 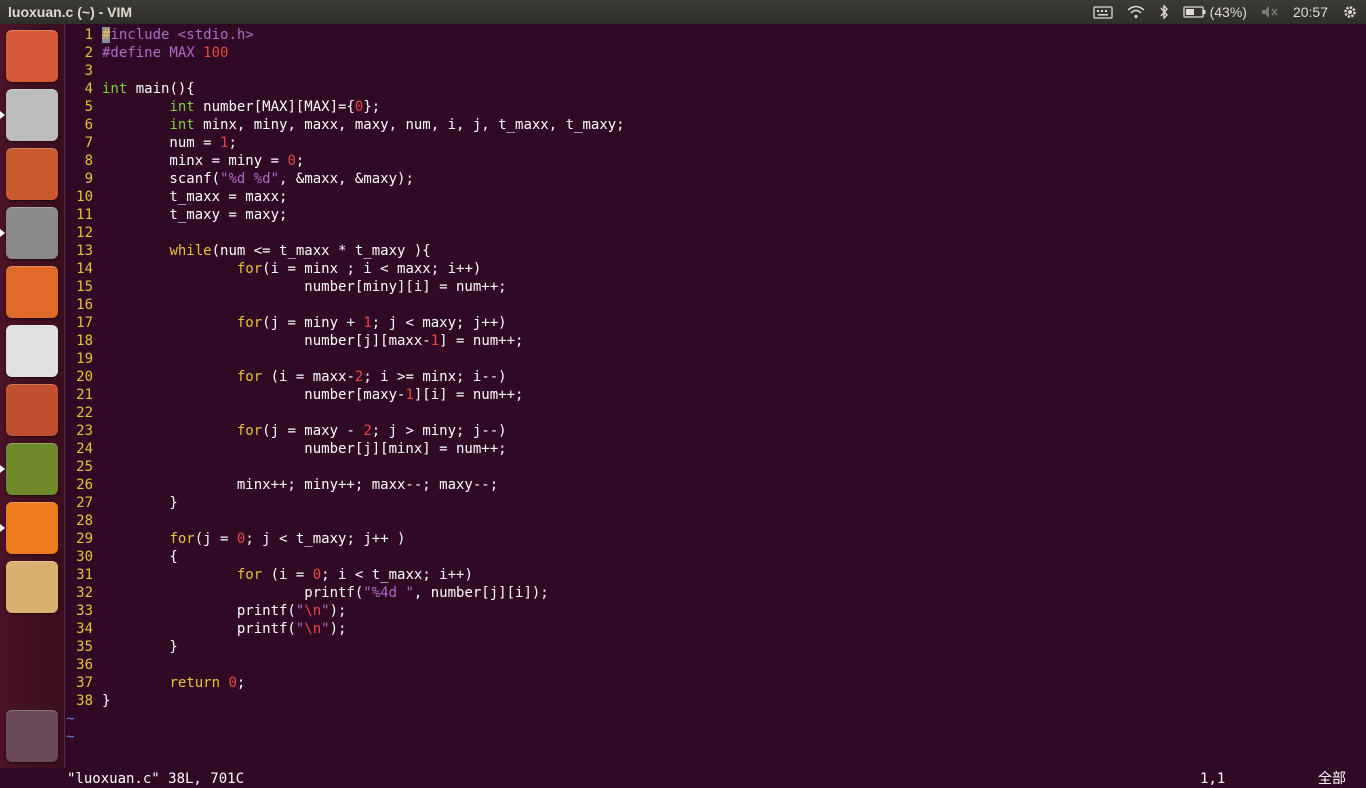 What do you see at coordinates (156, 779) in the screenshot?
I see `status-file-info: "luoxuan.c" 38L, 701C` at bounding box center [156, 779].